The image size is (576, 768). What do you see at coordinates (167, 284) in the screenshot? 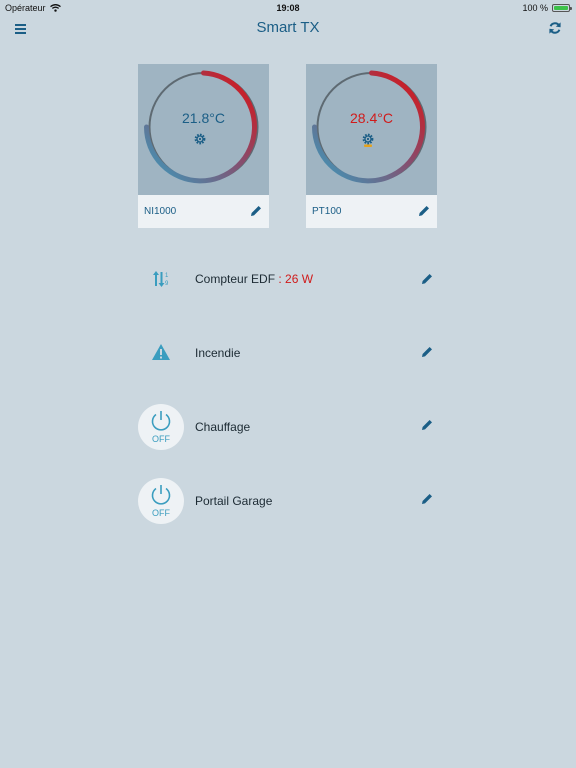
I see `svg-text: 9` at bounding box center [167, 284].